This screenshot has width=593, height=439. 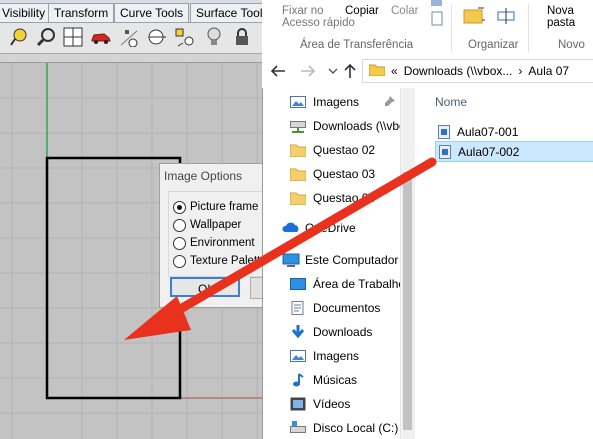 I want to click on nav-item-onedrive: OneDrive, so click(x=319, y=228).